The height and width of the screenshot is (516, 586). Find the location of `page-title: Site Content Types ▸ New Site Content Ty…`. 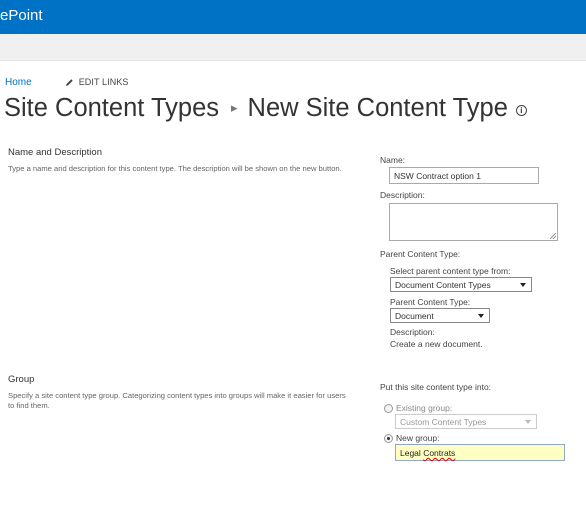

page-title: Site Content Types ▸ New Site Content Ty… is located at coordinates (265, 108).